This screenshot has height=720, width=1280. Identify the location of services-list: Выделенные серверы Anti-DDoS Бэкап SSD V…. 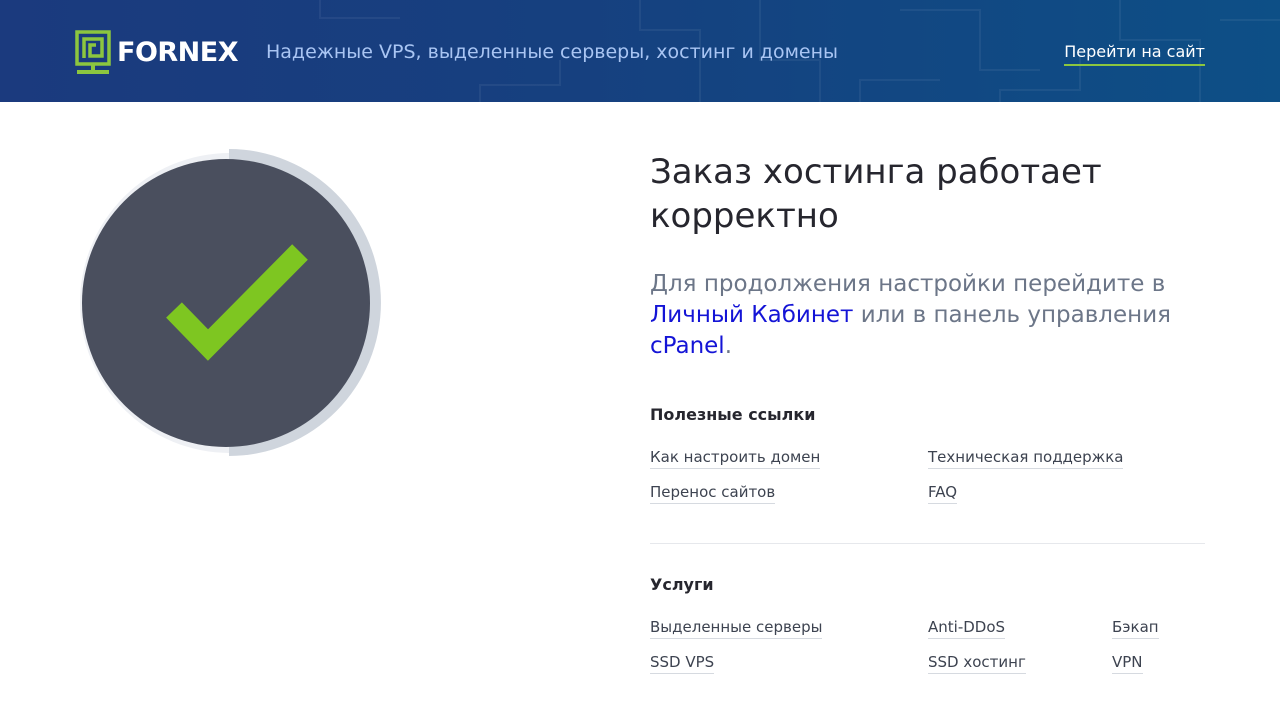
(927, 645).